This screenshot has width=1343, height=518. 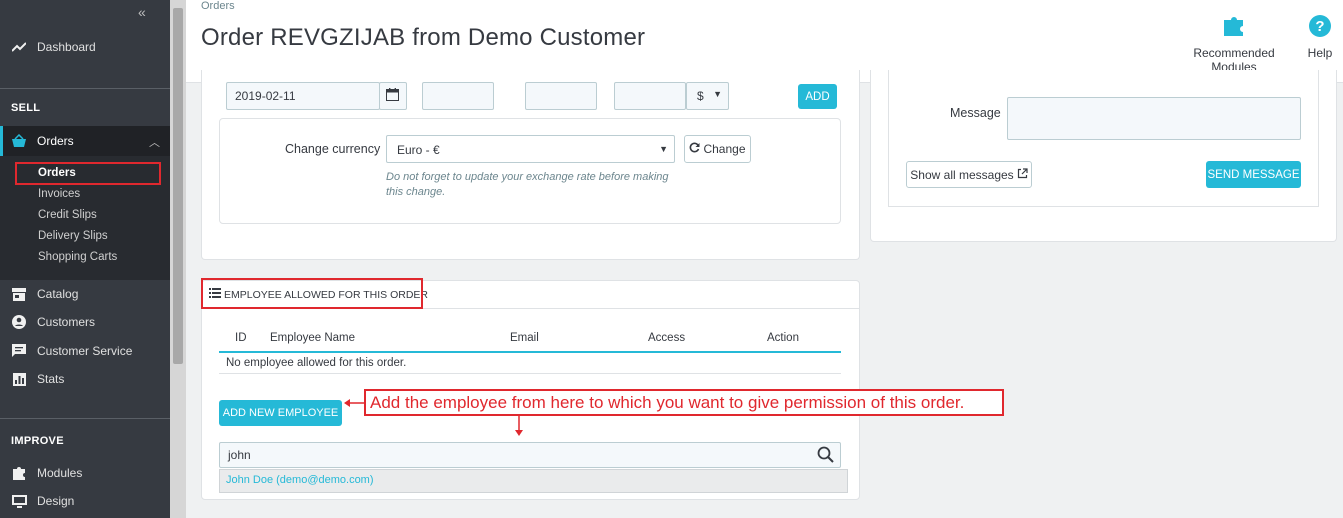 What do you see at coordinates (85, 501) in the screenshot?
I see `nav-design: Design` at bounding box center [85, 501].